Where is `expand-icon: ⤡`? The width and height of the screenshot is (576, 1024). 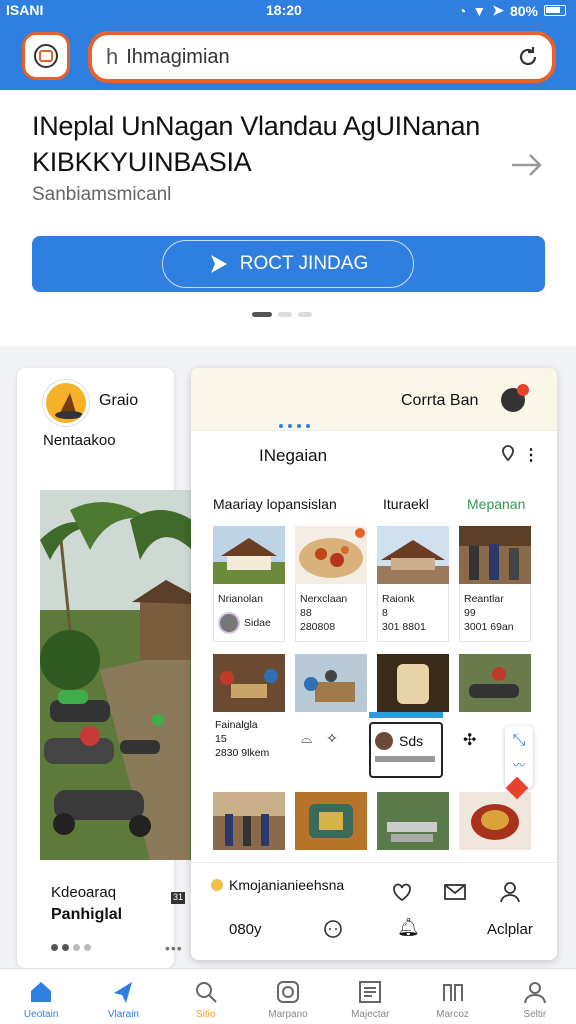 expand-icon: ⤡ is located at coordinates (519, 740).